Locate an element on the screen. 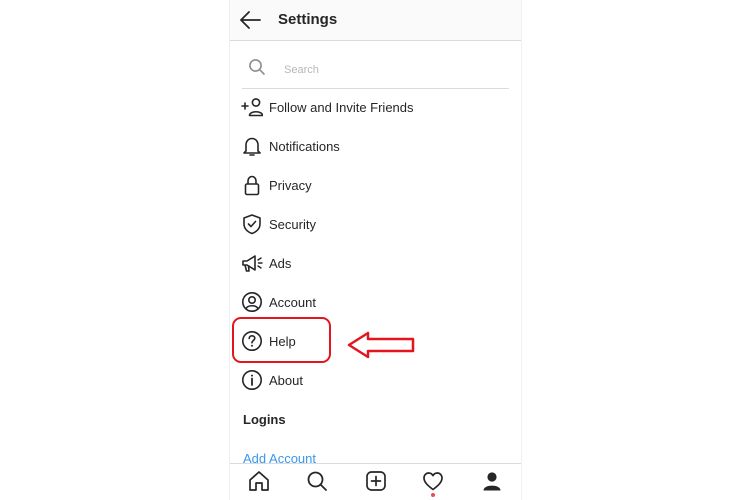 The width and height of the screenshot is (750, 500). menu-label: Security is located at coordinates (292, 224).